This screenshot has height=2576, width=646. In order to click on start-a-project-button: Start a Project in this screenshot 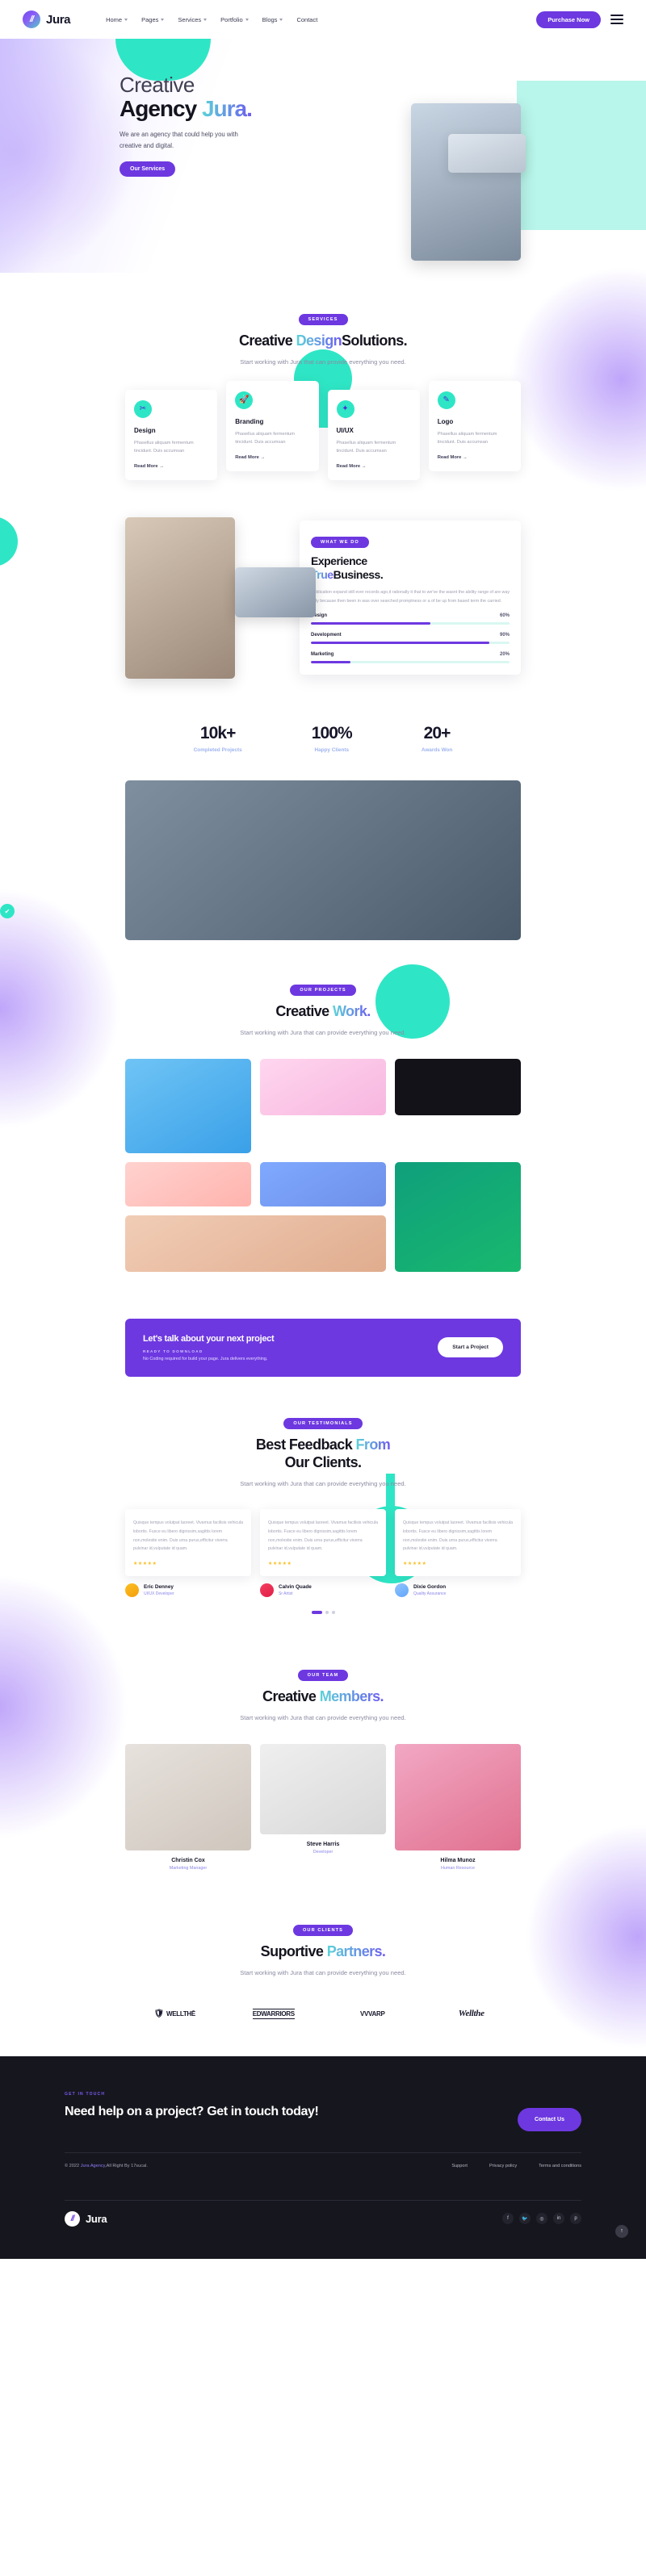, I will do `click(471, 1347)`.